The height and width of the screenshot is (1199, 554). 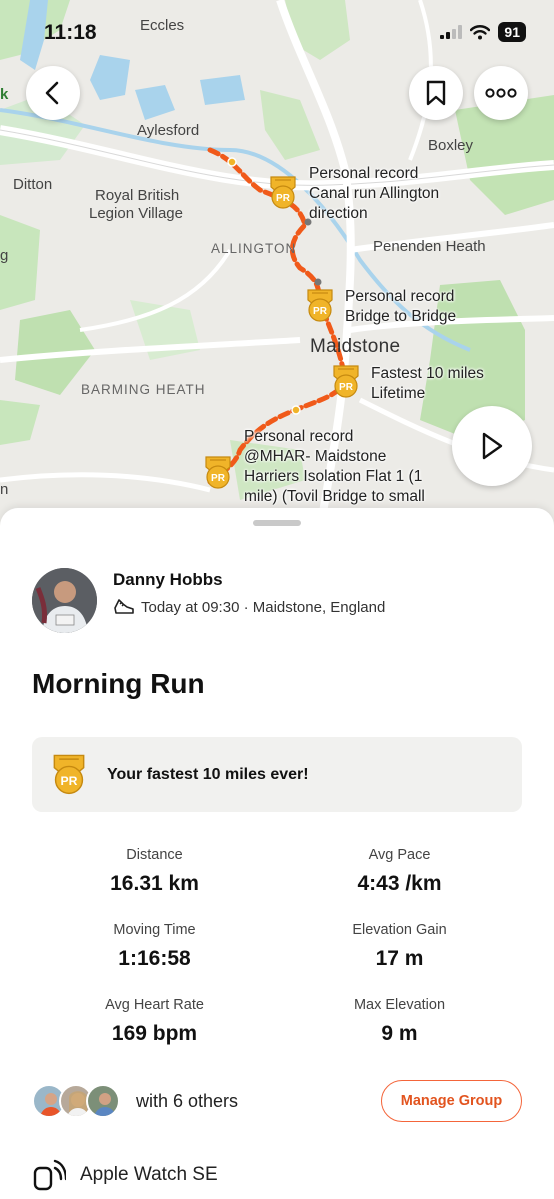 What do you see at coordinates (427, 384) in the screenshot?
I see `pr-label-fastest-10-miles: Fastest 10 miles Lifetime` at bounding box center [427, 384].